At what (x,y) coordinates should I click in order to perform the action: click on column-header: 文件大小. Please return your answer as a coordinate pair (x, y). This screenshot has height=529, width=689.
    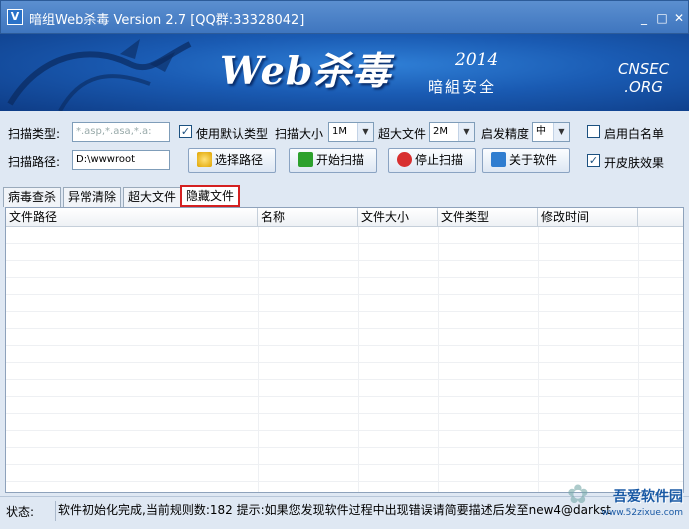
    Looking at the image, I should click on (398, 217).